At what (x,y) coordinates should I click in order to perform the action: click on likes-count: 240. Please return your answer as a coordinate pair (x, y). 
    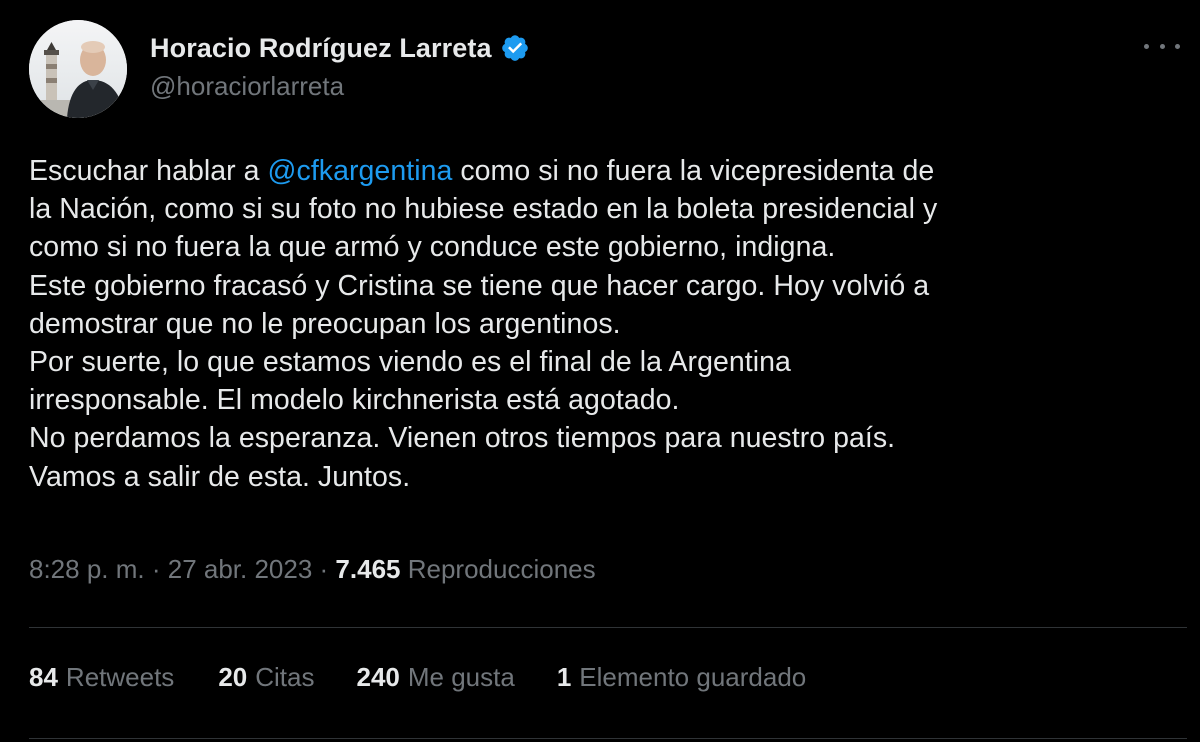
    Looking at the image, I should click on (378, 677).